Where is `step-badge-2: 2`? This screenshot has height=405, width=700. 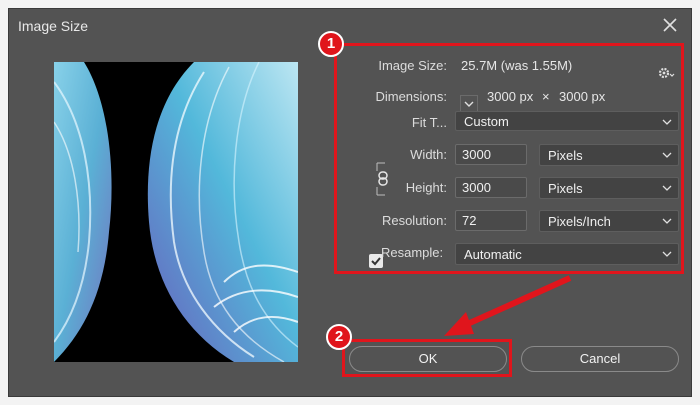
step-badge-2: 2 is located at coordinates (339, 337).